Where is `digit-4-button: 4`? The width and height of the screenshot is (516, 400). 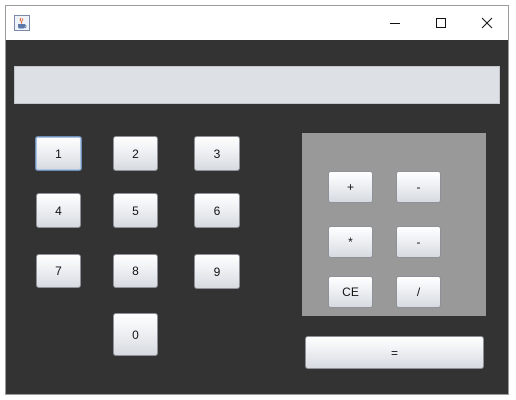
digit-4-button: 4 is located at coordinates (58, 210).